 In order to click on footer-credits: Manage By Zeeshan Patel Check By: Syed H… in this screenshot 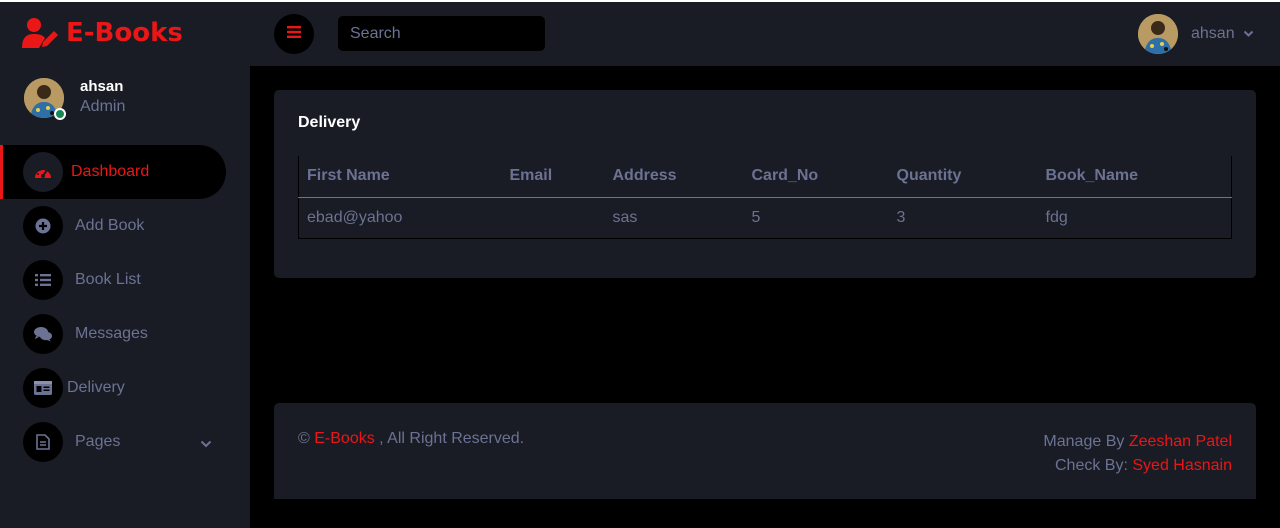, I will do `click(1137, 454)`.